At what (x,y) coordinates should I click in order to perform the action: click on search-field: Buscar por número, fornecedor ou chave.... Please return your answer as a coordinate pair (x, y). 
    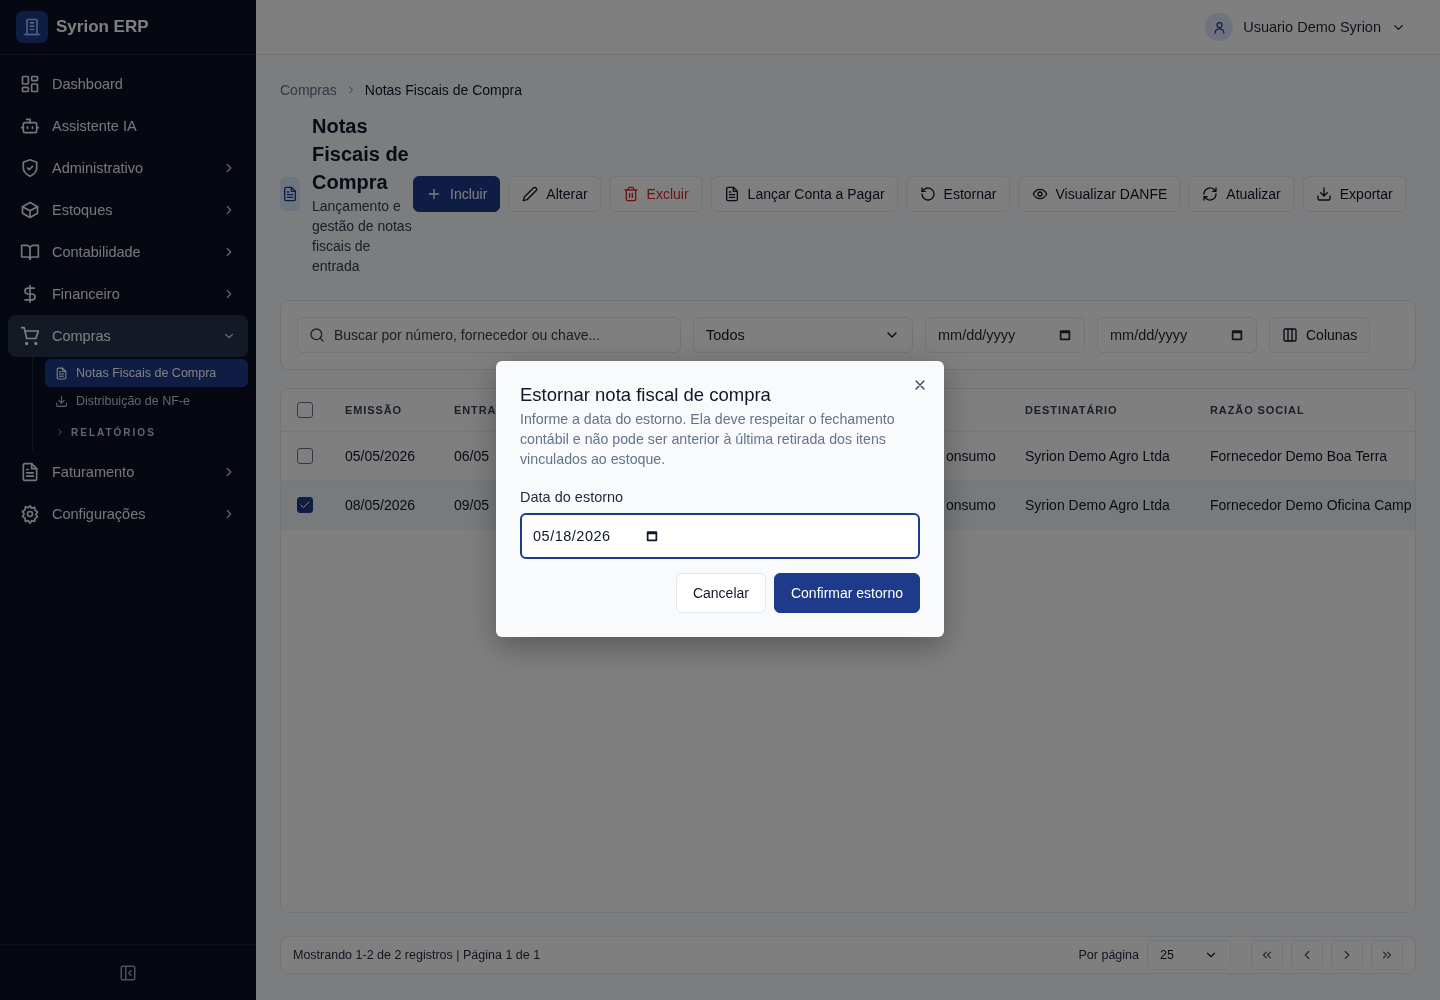
    Looking at the image, I should click on (489, 335).